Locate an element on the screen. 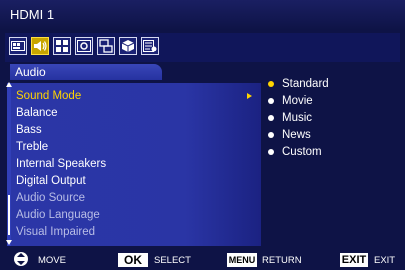 The image size is (405, 270). settings-icon is located at coordinates (84, 46).